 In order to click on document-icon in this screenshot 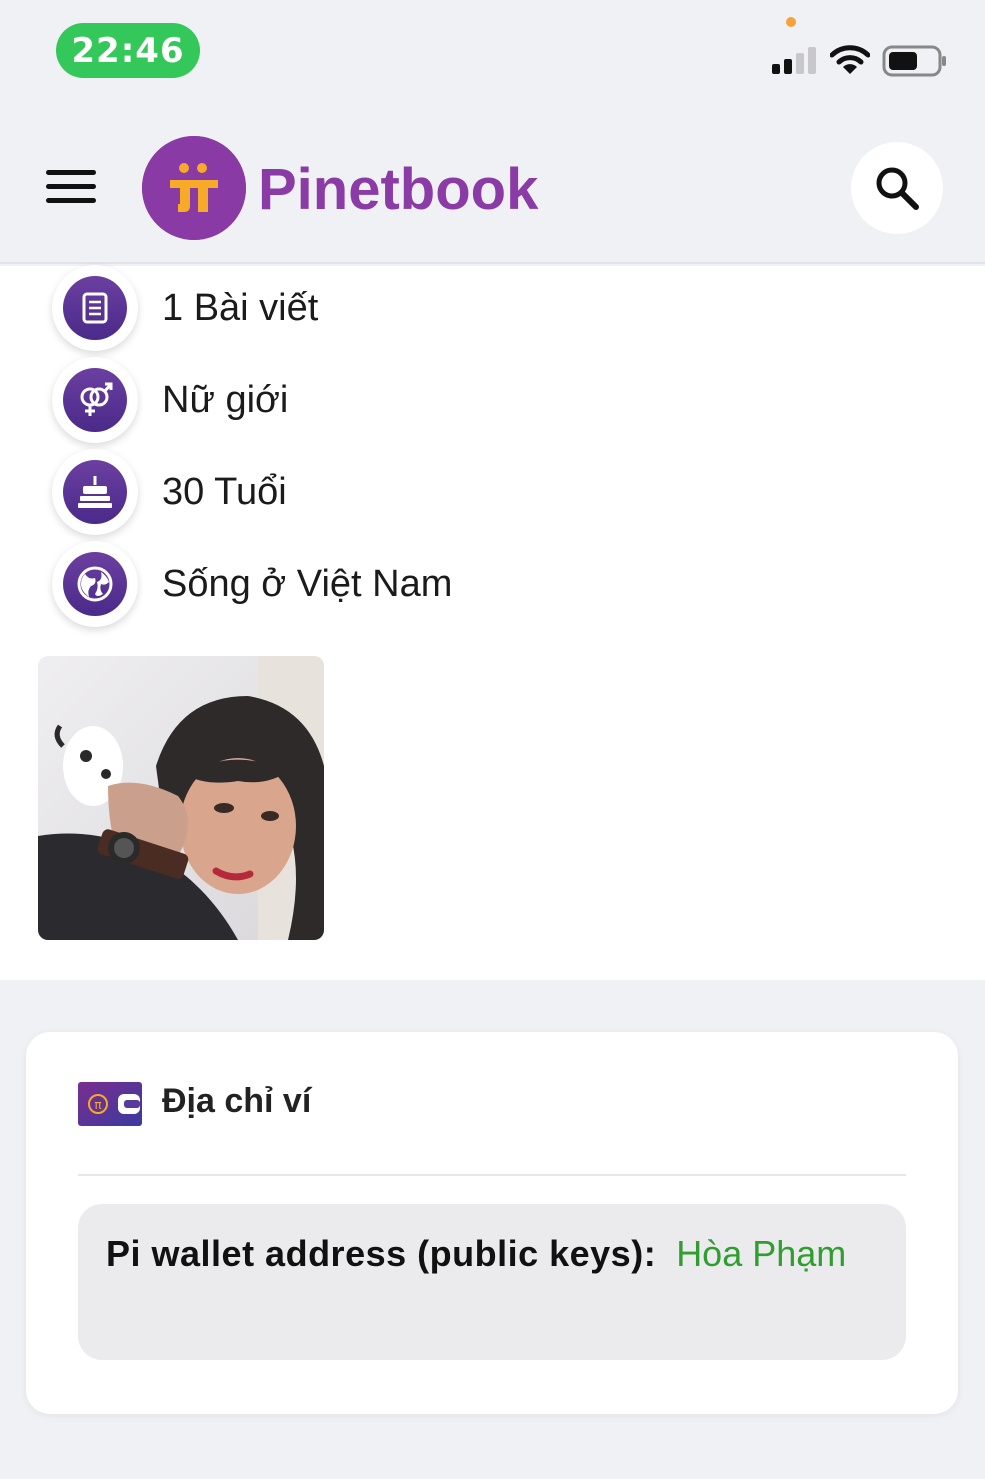, I will do `click(95, 308)`.